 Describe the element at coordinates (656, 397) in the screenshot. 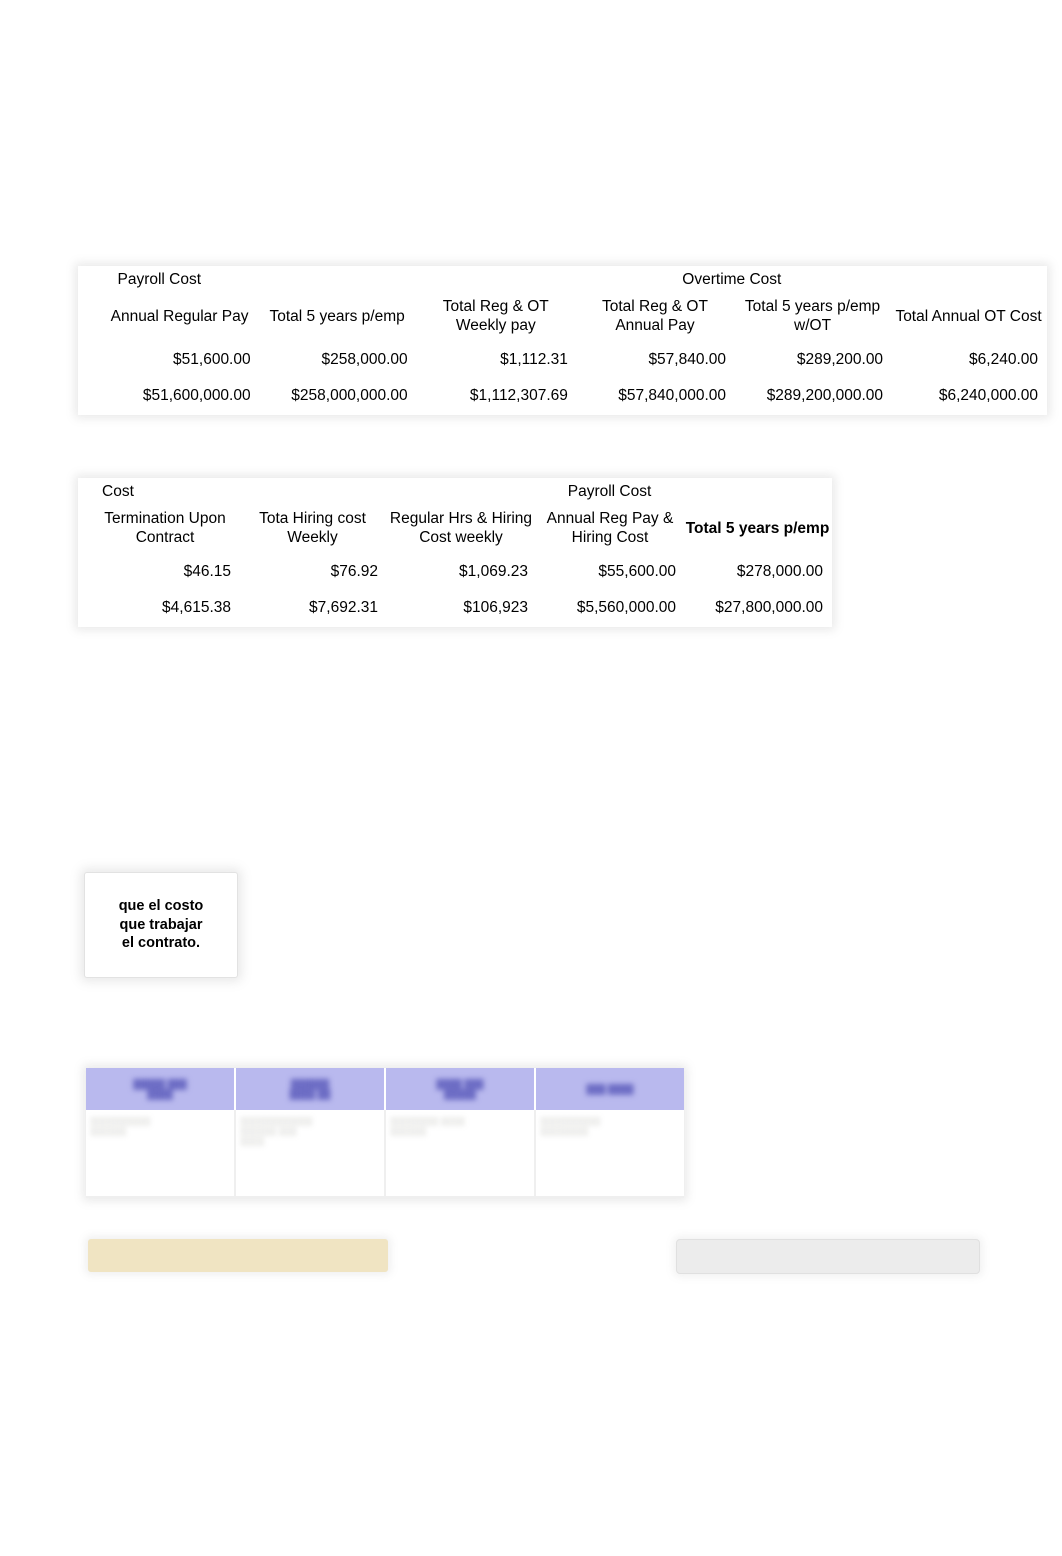

I see `cell-value: $57,840,000.00` at that location.